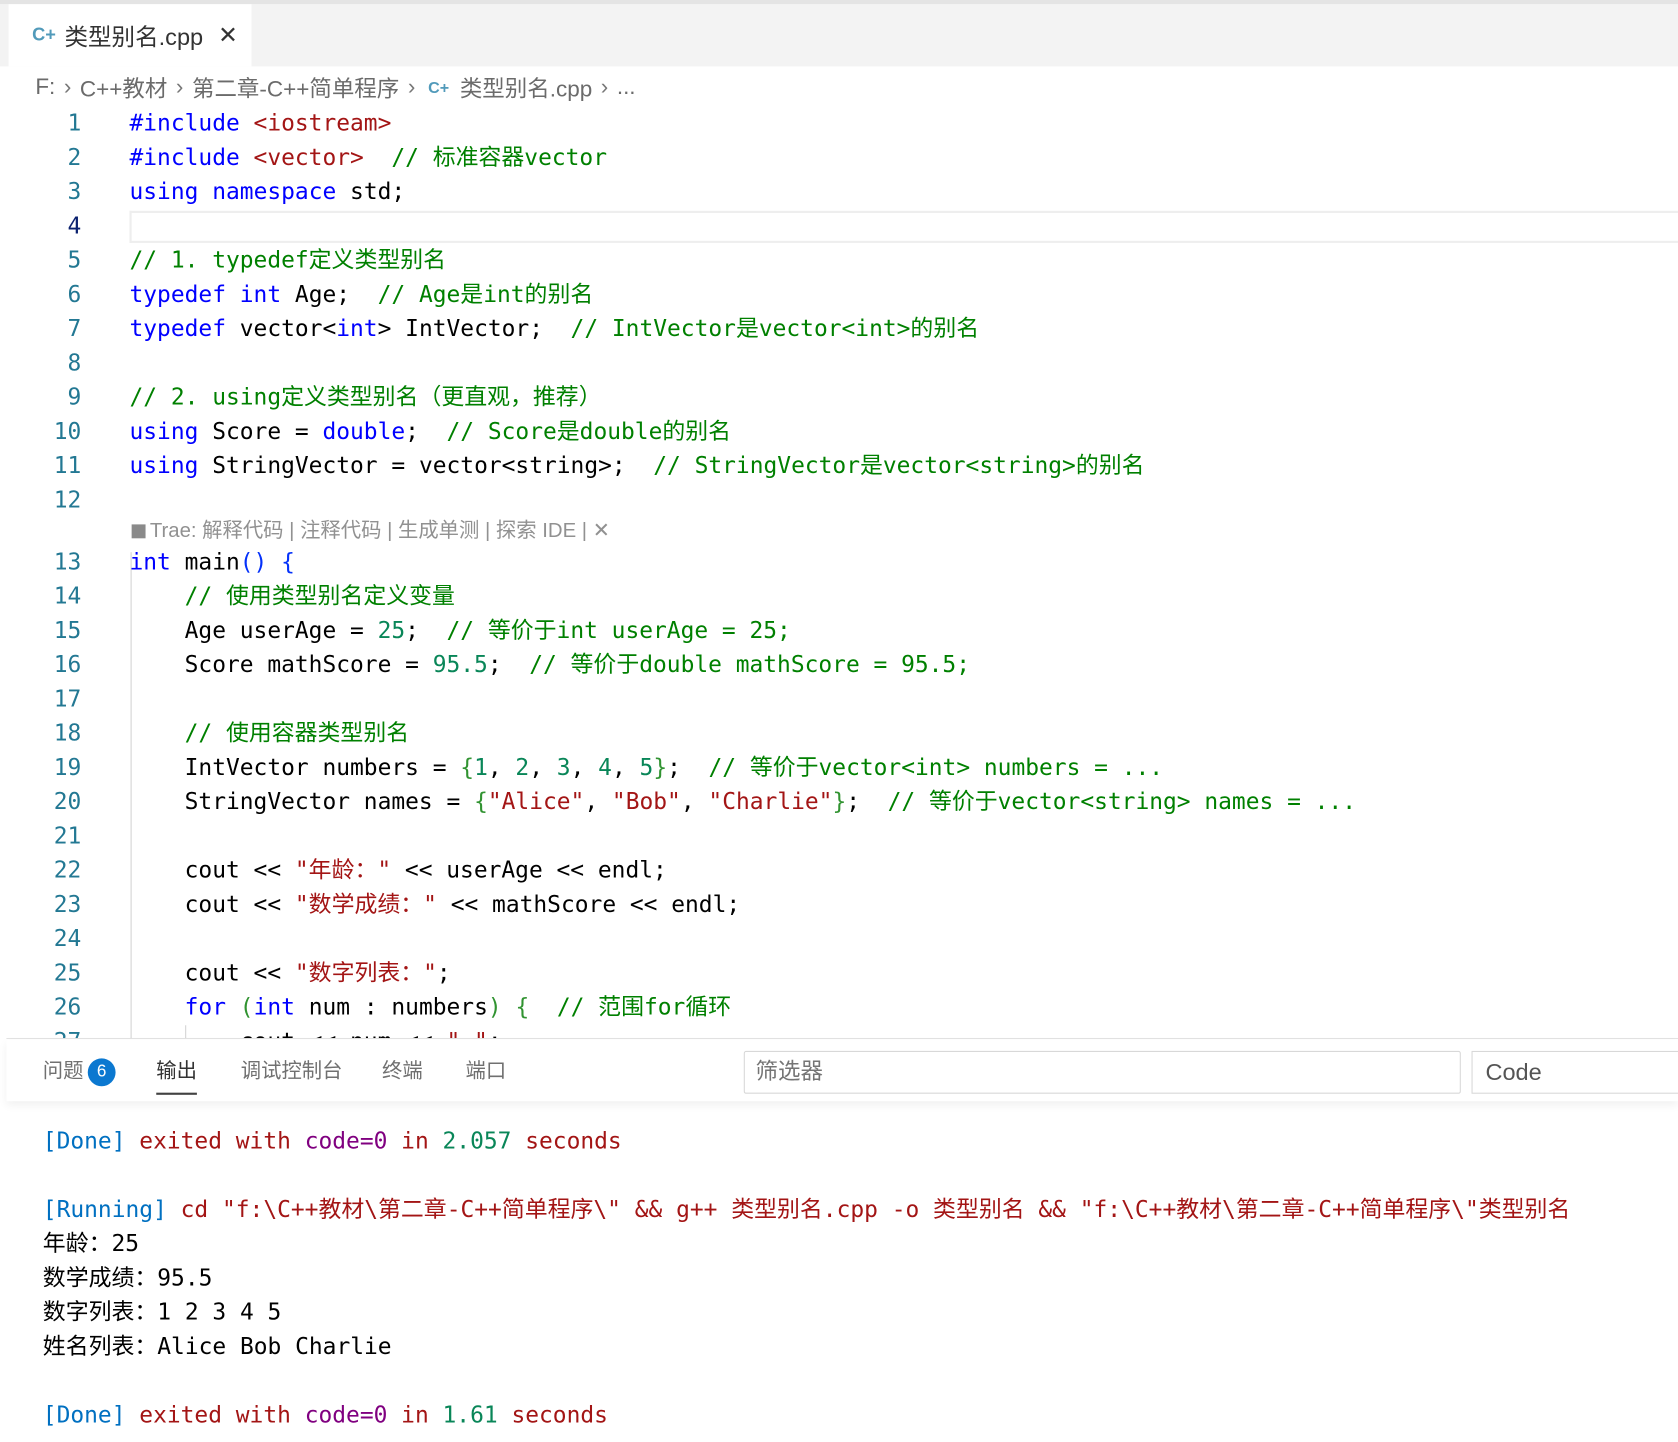 Image resolution: width=1678 pixels, height=1442 pixels. I want to click on output-token: seconds, so click(552, 1415).